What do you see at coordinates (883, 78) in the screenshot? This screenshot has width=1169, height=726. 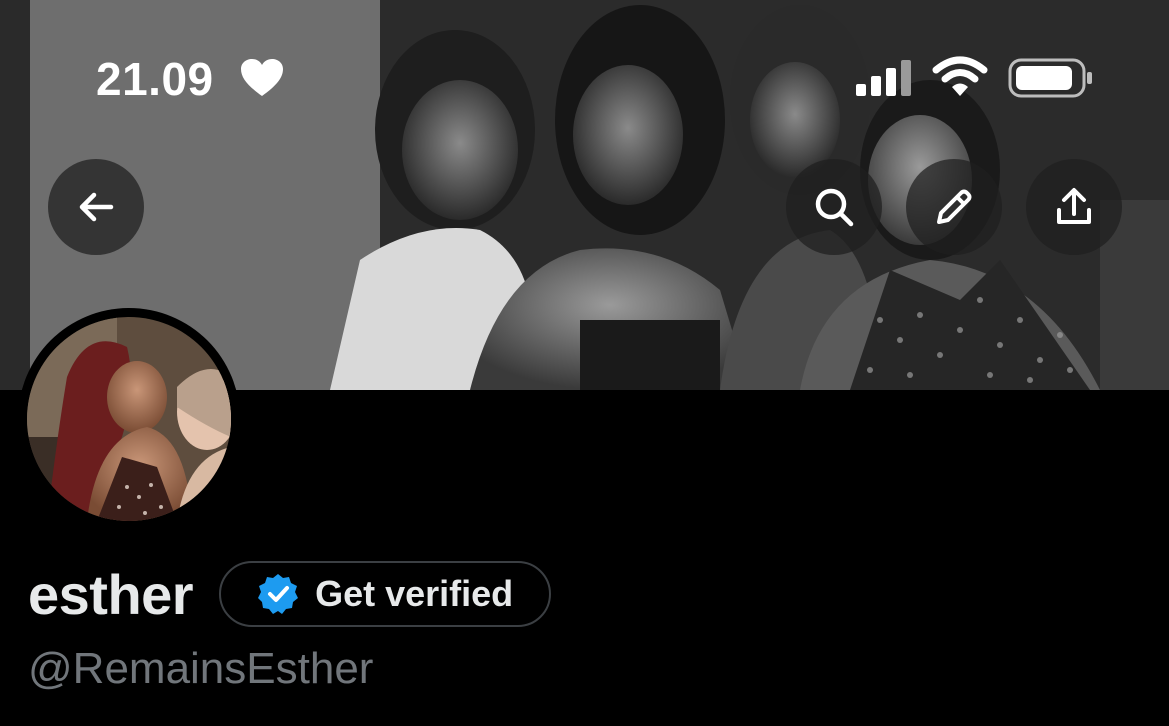 I see `cellular-signal-icon` at bounding box center [883, 78].